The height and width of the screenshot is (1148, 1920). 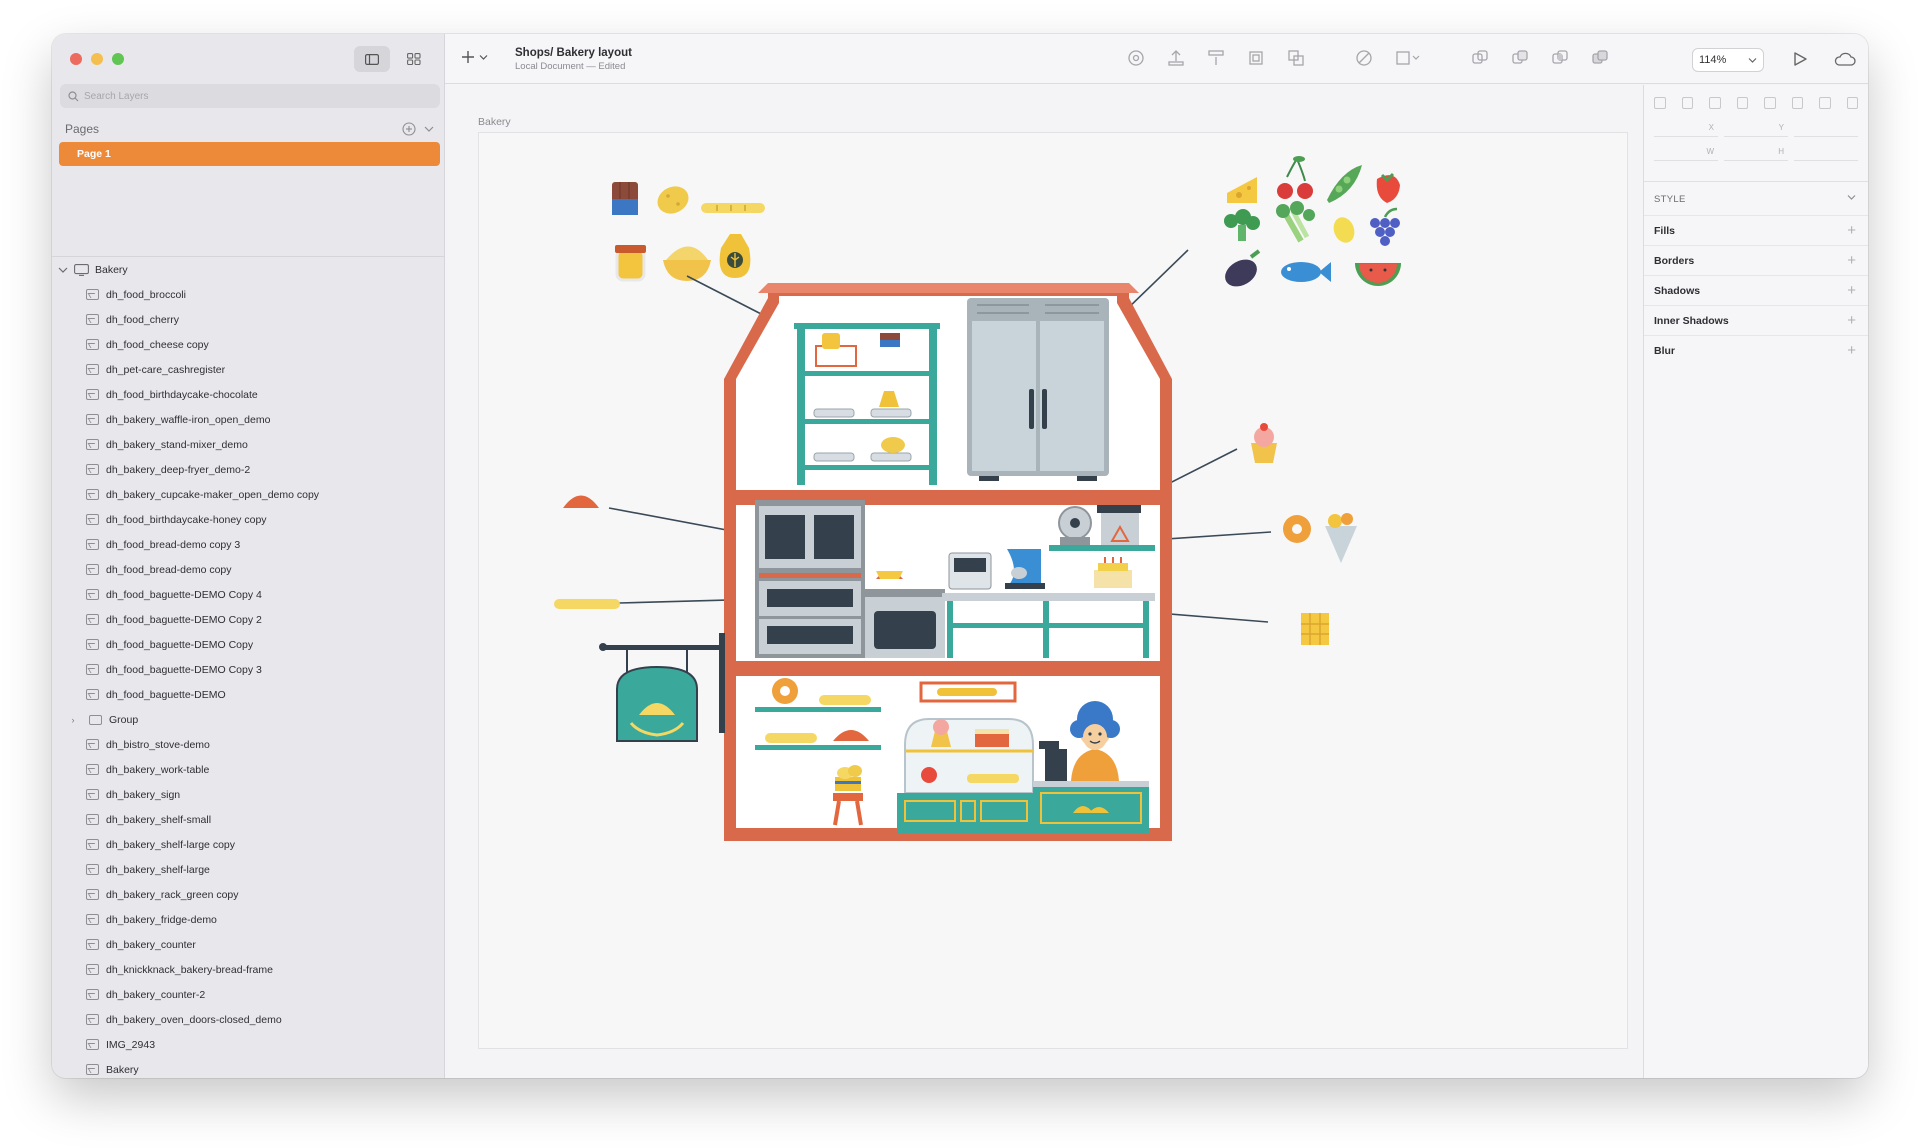 What do you see at coordinates (1756, 198) in the screenshot?
I see `style-section-header: STYLE` at bounding box center [1756, 198].